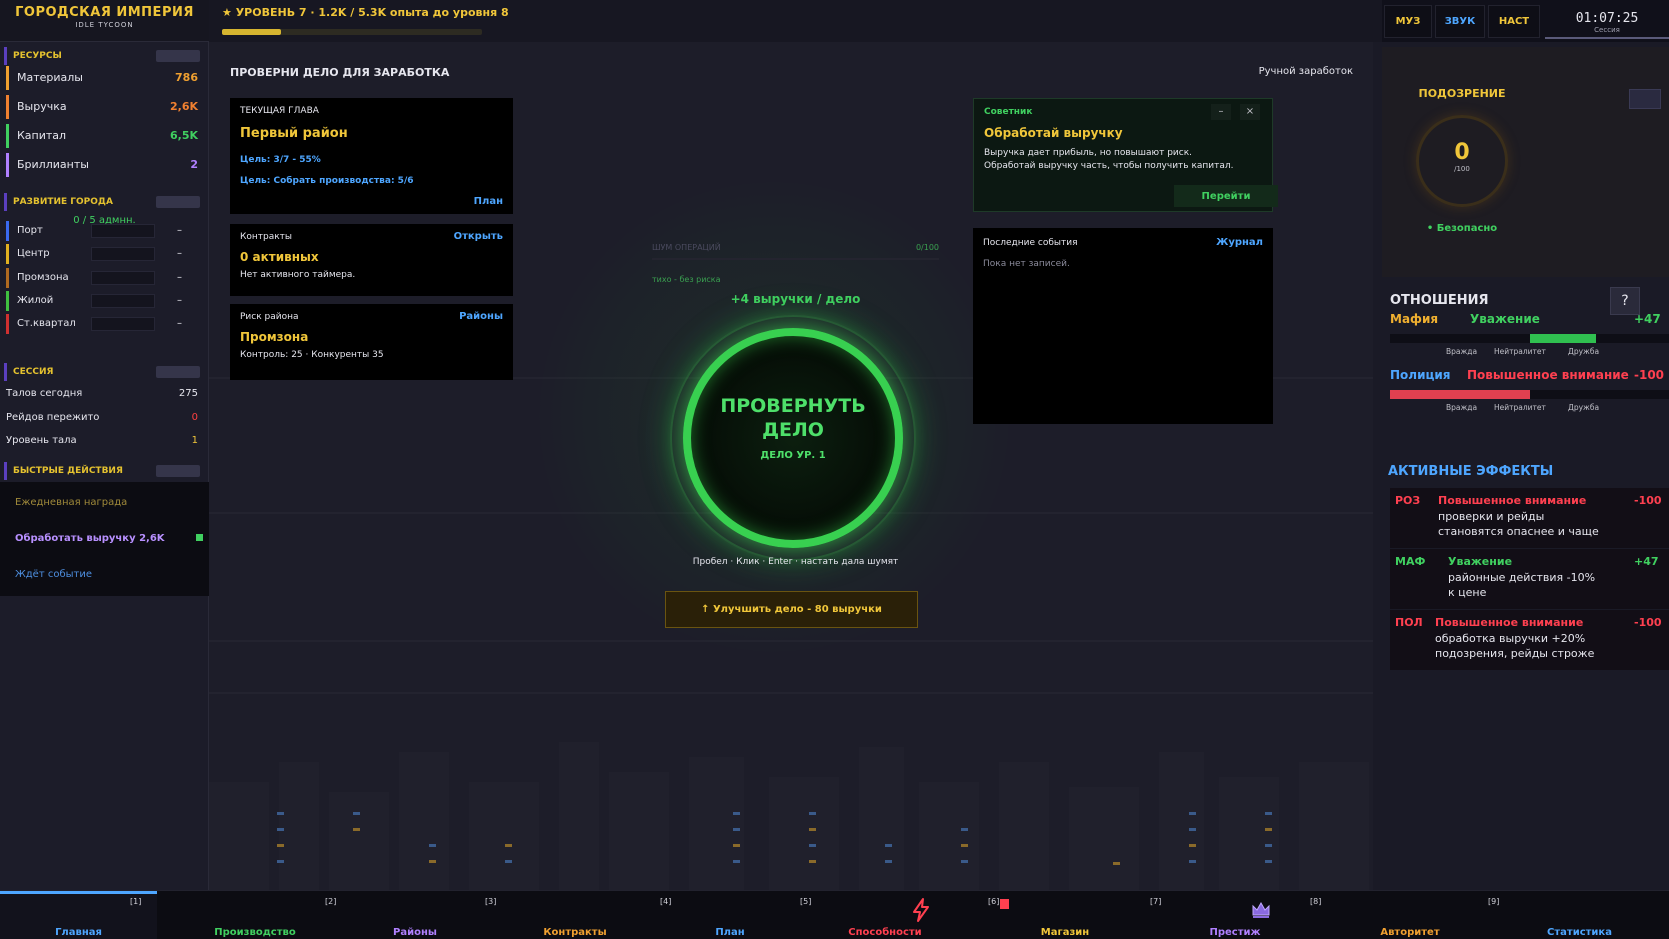  What do you see at coordinates (294, 133) in the screenshot?
I see `chapter-title: Первый район` at bounding box center [294, 133].